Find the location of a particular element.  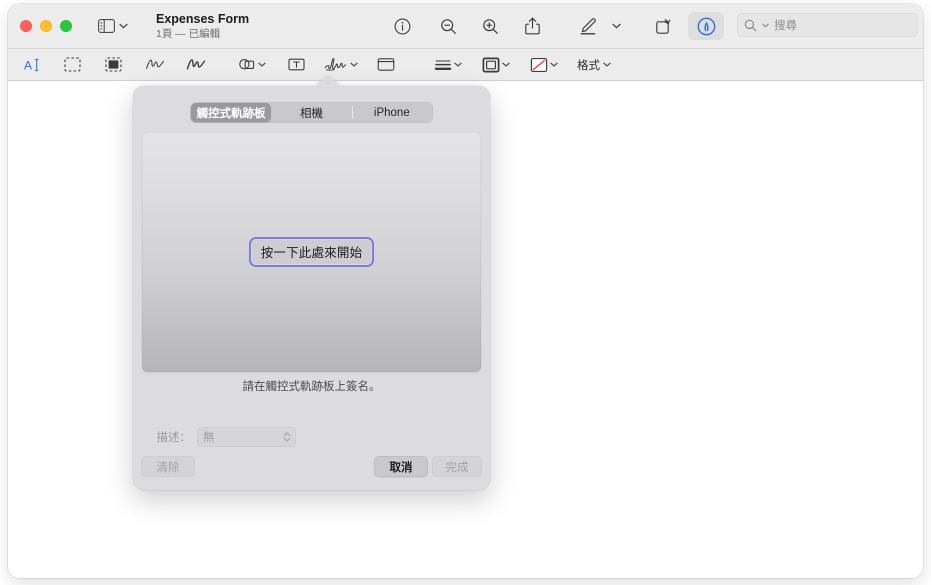

tab-camera: 相機 is located at coordinates (311, 112).